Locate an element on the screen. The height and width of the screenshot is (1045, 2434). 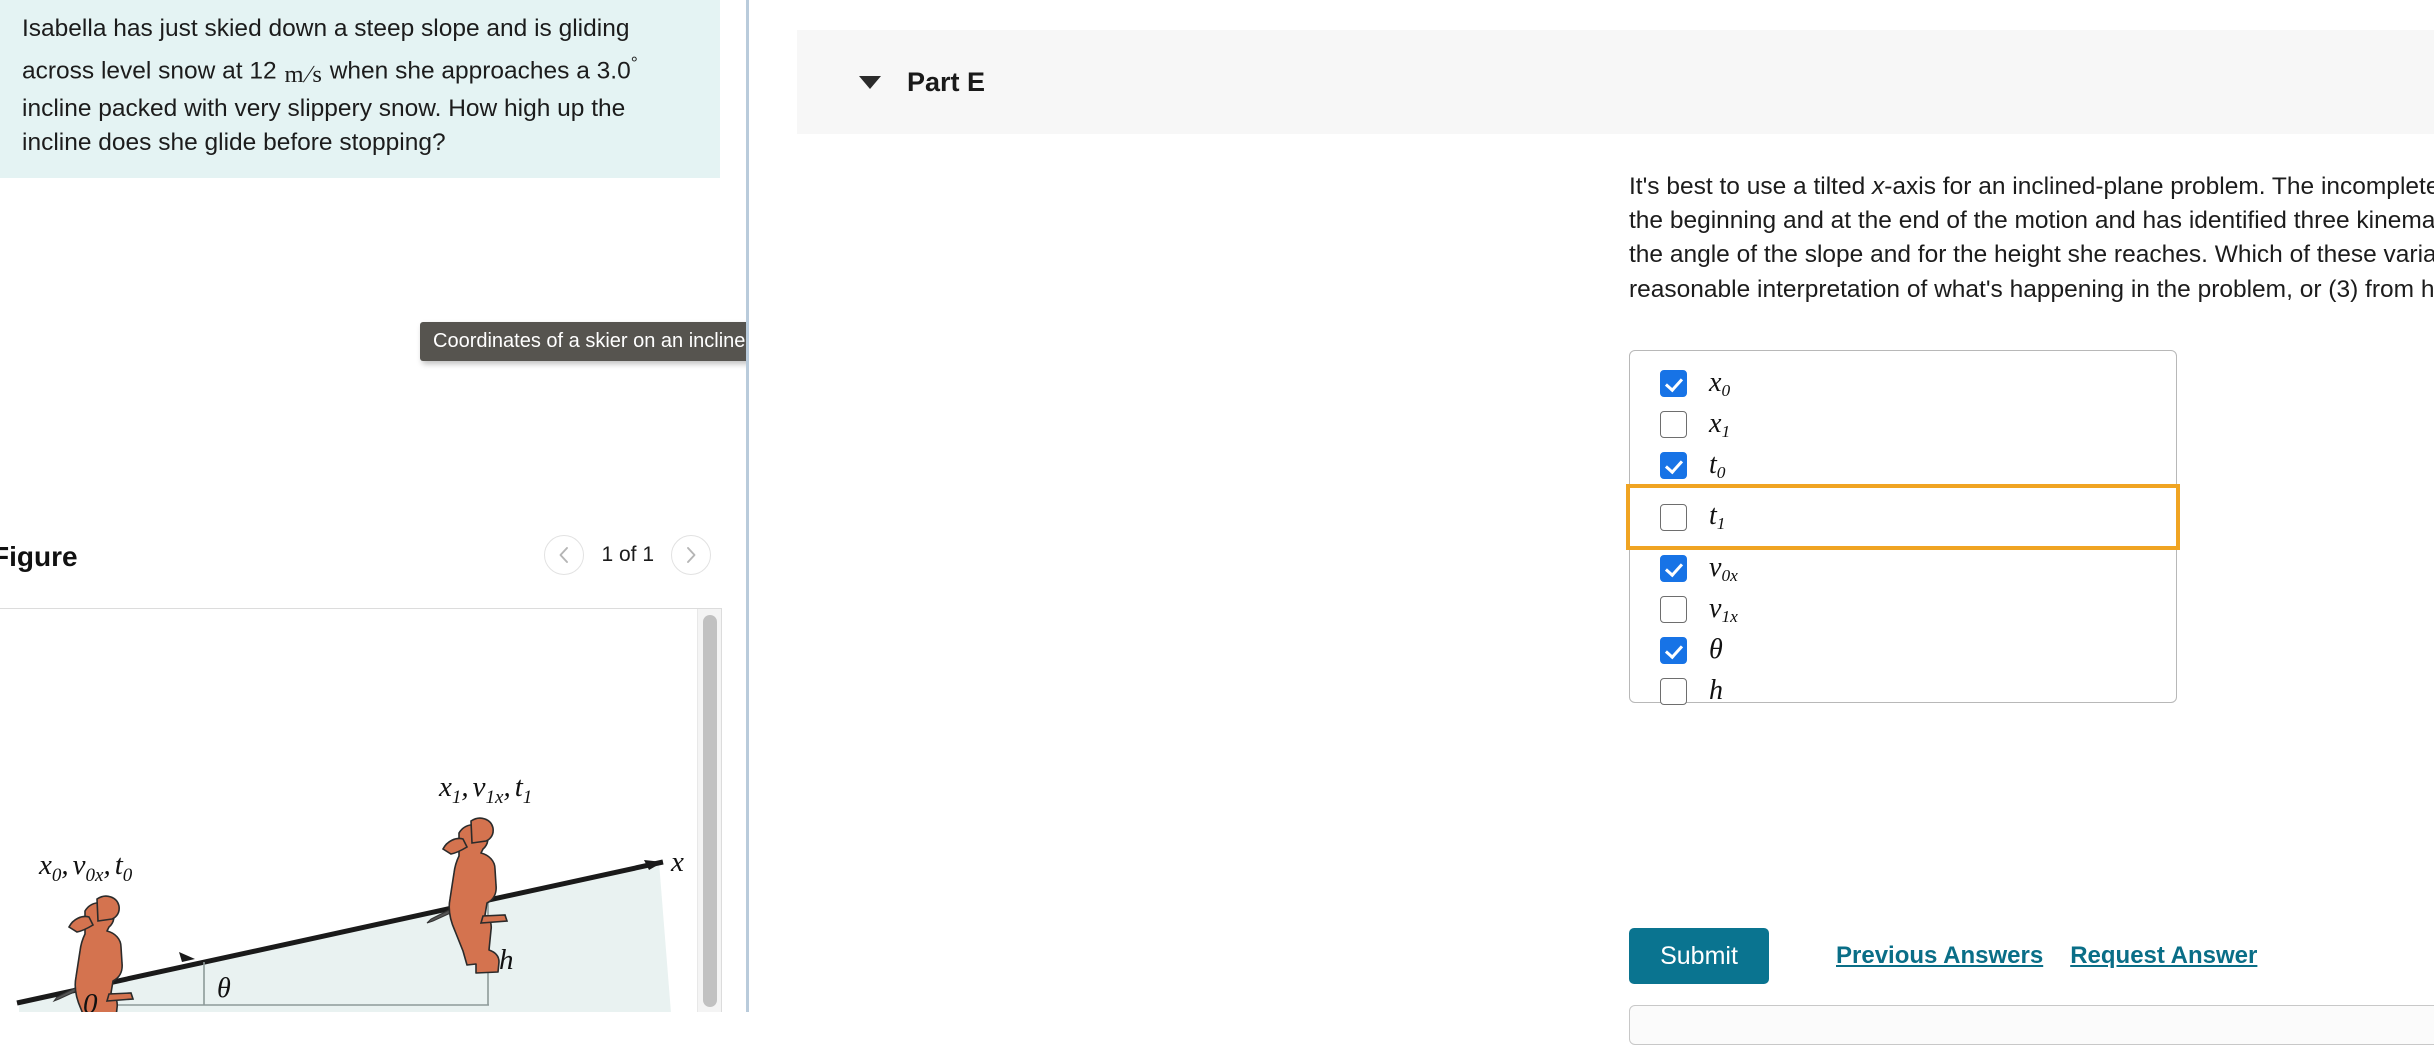
checkbox-row-h: h is located at coordinates (1903, 691).